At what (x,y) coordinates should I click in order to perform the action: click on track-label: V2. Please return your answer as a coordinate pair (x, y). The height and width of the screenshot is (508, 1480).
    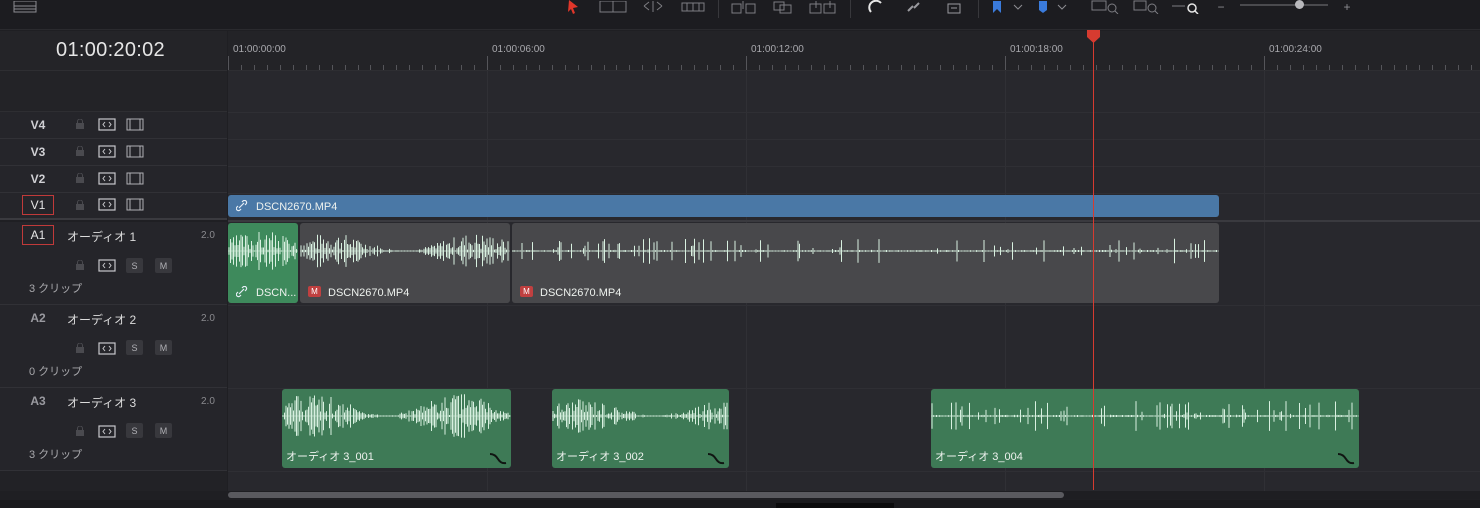
    Looking at the image, I should click on (38, 179).